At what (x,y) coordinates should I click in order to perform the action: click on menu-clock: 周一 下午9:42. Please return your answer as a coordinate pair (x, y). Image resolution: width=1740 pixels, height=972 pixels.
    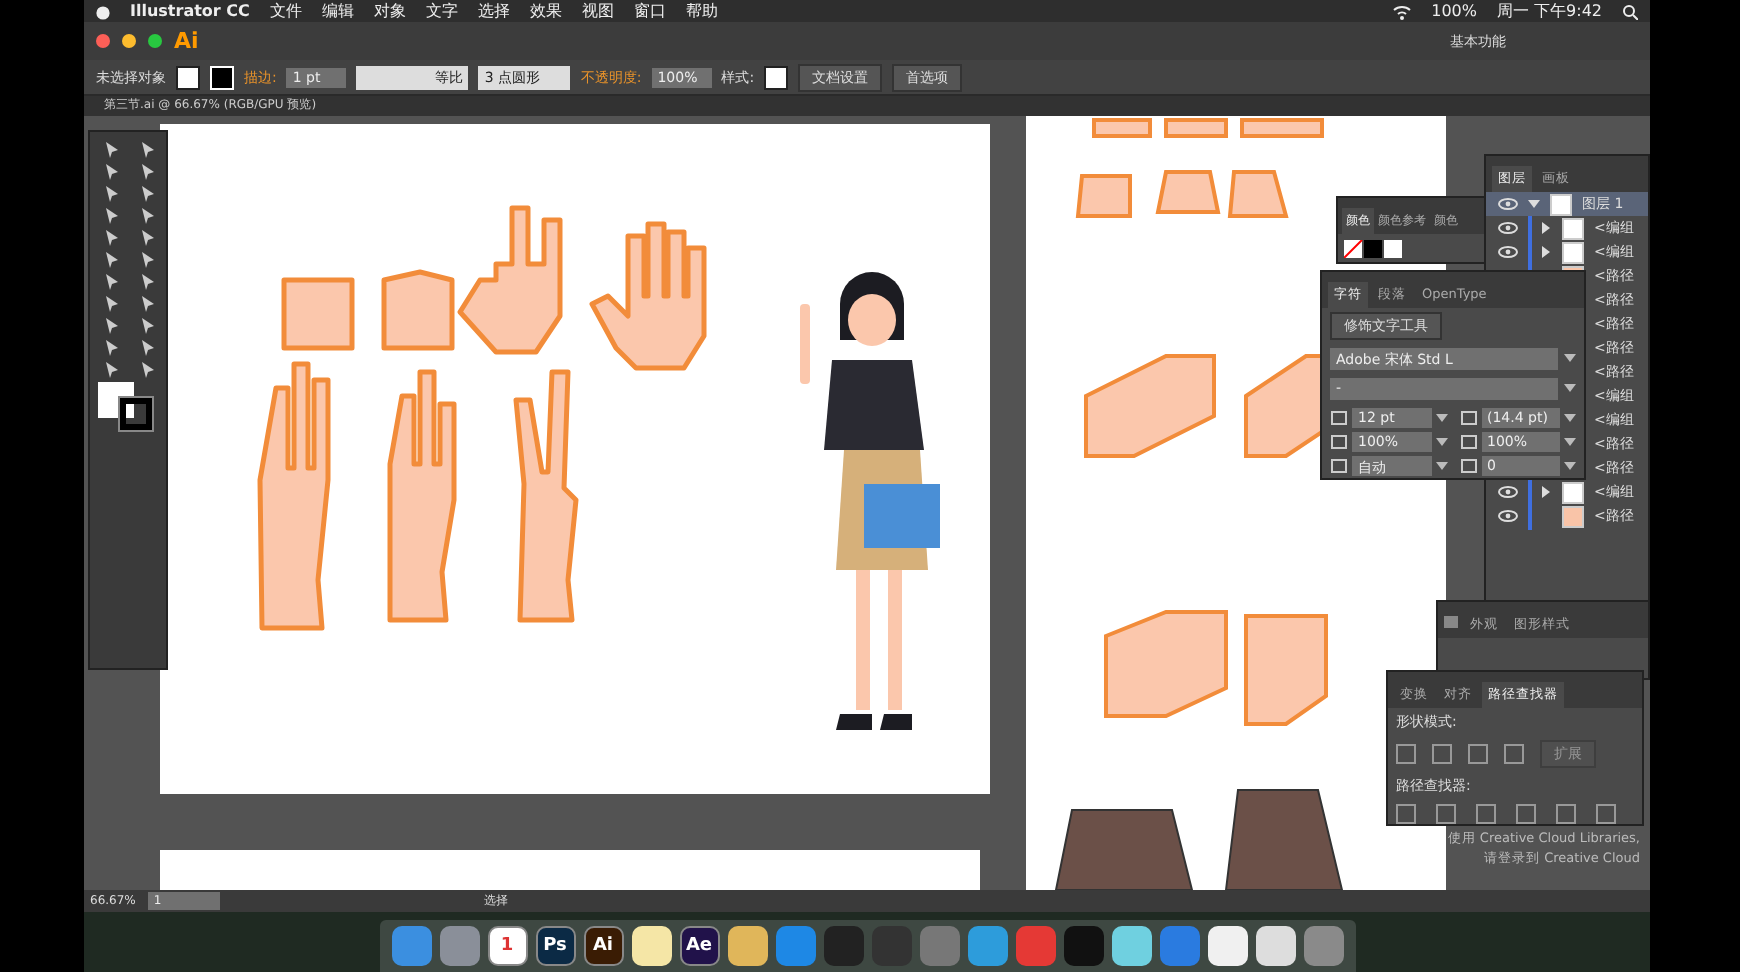
    Looking at the image, I should click on (1549, 11).